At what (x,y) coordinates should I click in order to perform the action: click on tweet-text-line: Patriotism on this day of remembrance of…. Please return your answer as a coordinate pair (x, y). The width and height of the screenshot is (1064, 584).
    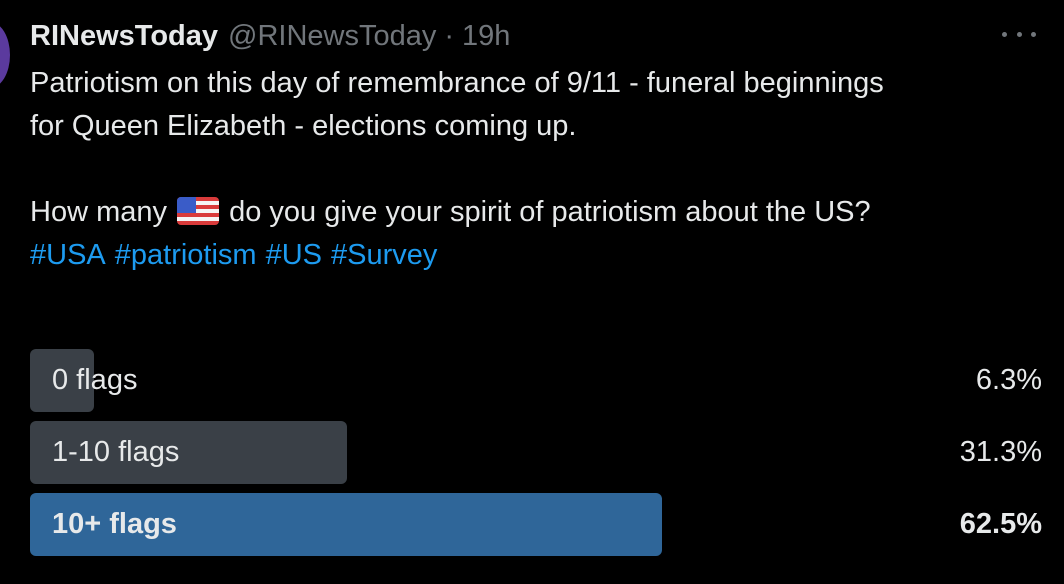
    Looking at the image, I should click on (457, 83).